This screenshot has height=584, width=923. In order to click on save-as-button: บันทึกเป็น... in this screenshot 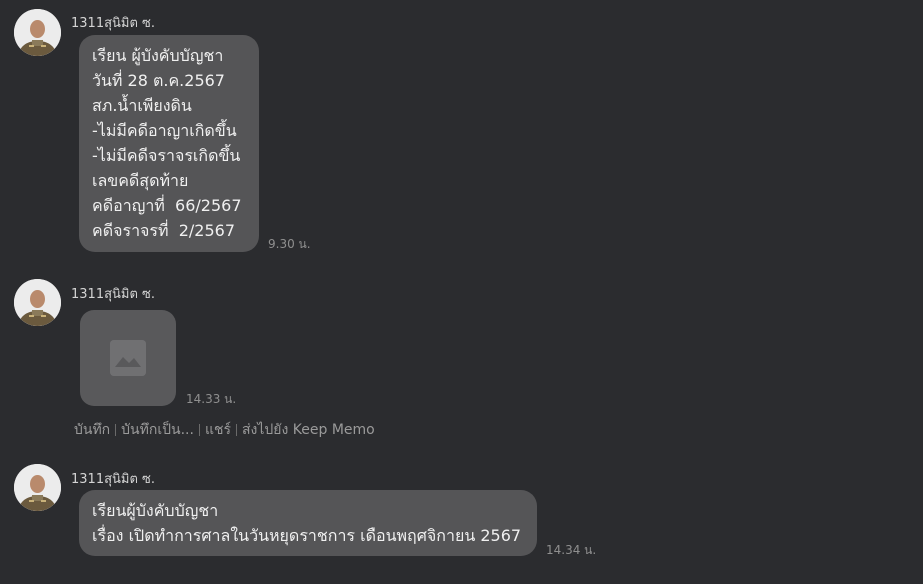, I will do `click(157, 430)`.